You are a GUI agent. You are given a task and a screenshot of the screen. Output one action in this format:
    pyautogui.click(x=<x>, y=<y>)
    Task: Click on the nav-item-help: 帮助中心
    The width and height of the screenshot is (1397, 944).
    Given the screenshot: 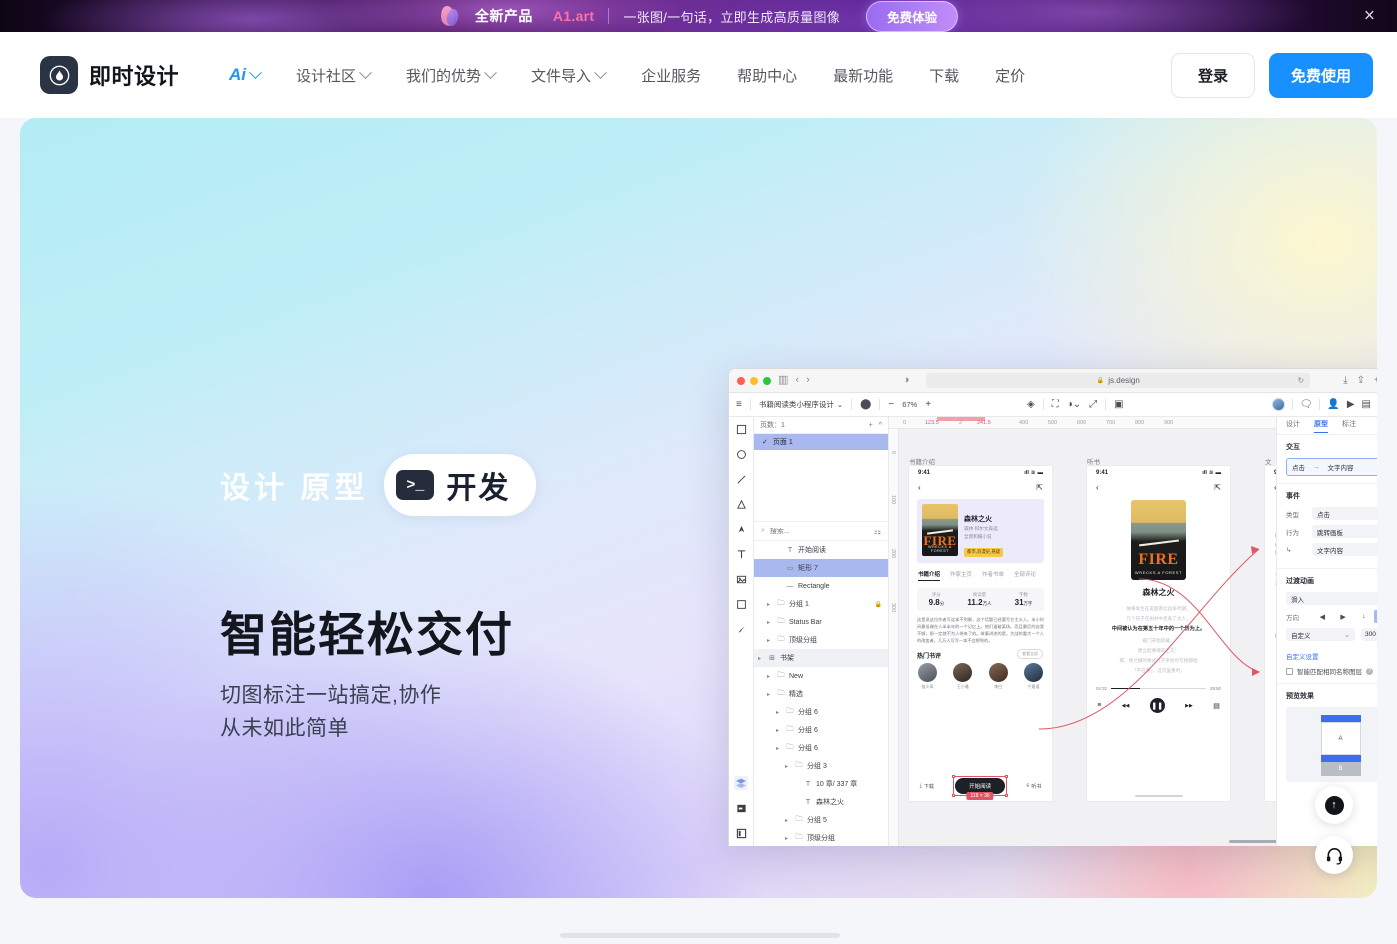 What is the action you would take?
    pyautogui.click(x=767, y=75)
    